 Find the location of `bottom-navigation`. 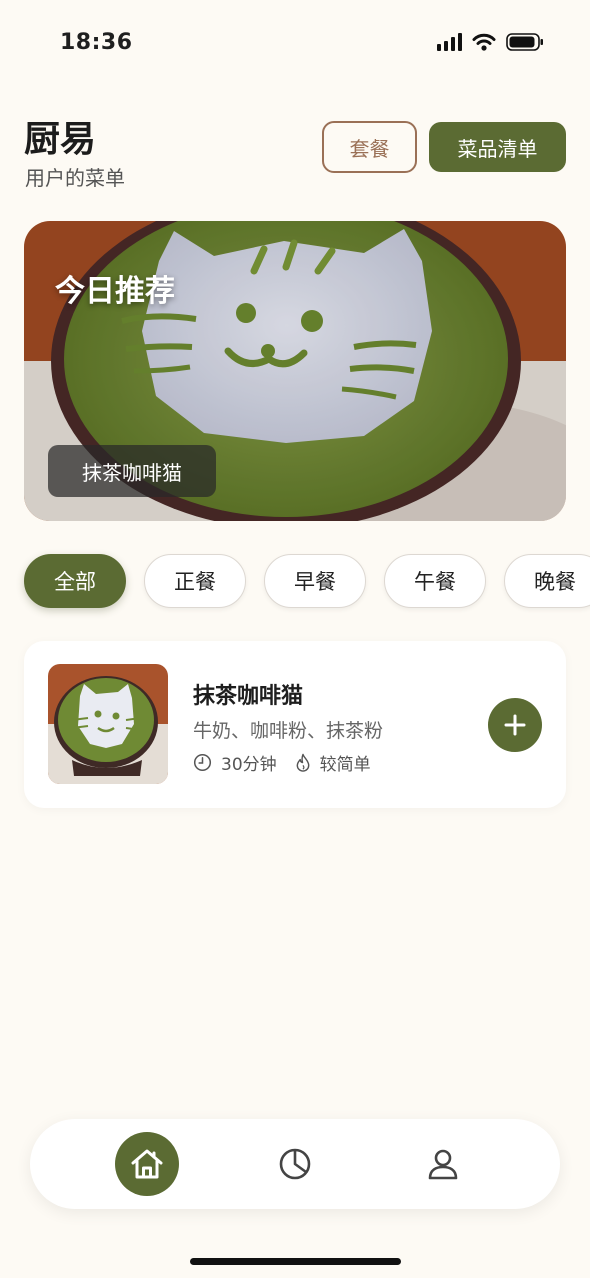

bottom-navigation is located at coordinates (295, 1164).